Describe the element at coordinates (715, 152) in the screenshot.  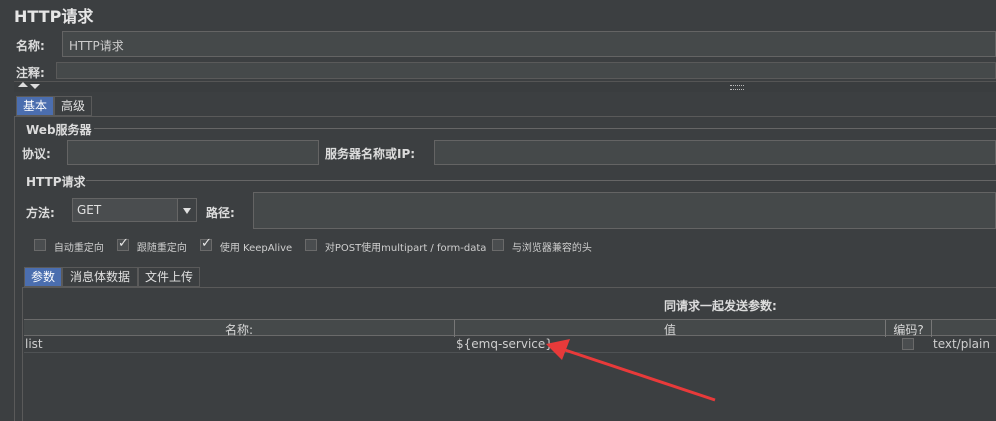
I see `server-input` at that location.